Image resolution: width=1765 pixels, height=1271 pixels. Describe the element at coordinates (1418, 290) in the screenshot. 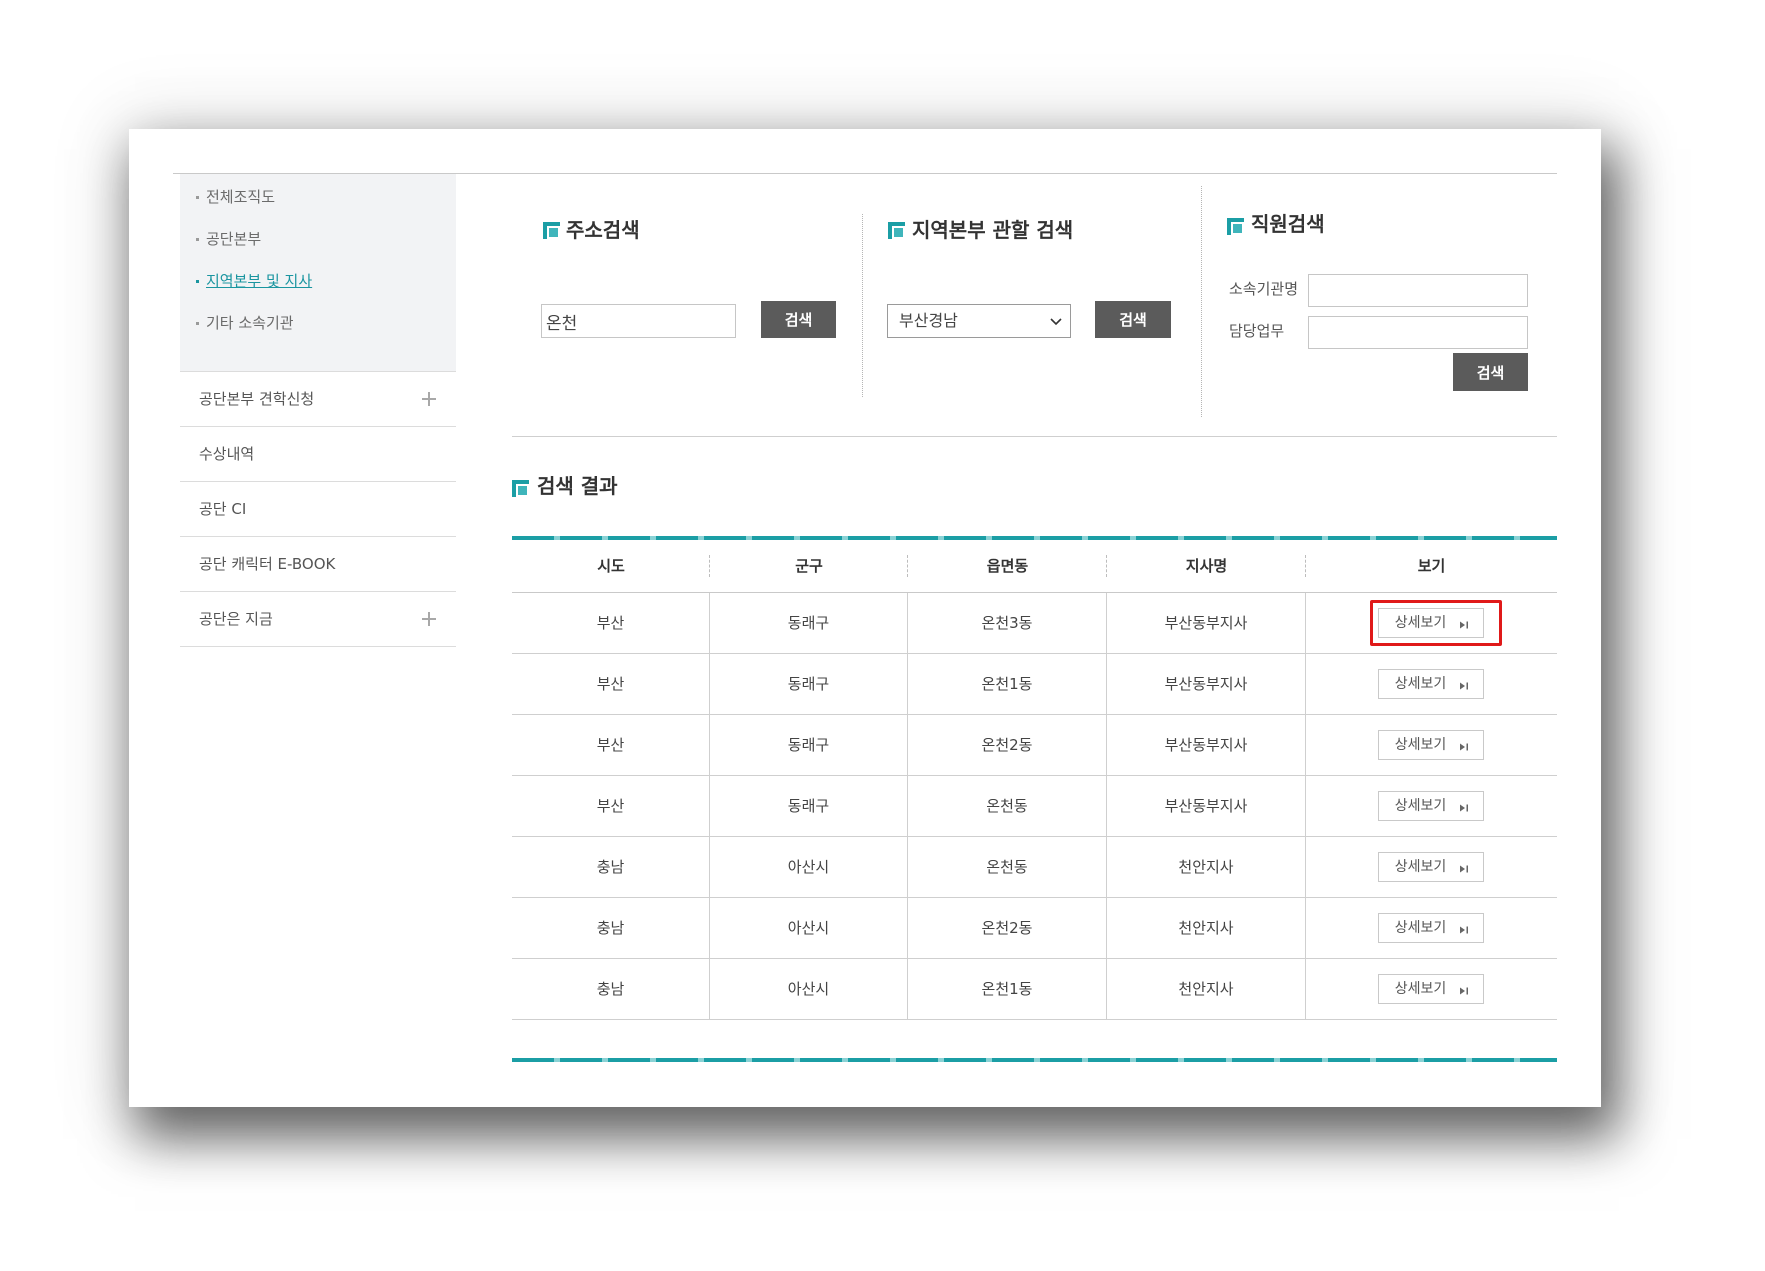

I see `org-name-input` at that location.